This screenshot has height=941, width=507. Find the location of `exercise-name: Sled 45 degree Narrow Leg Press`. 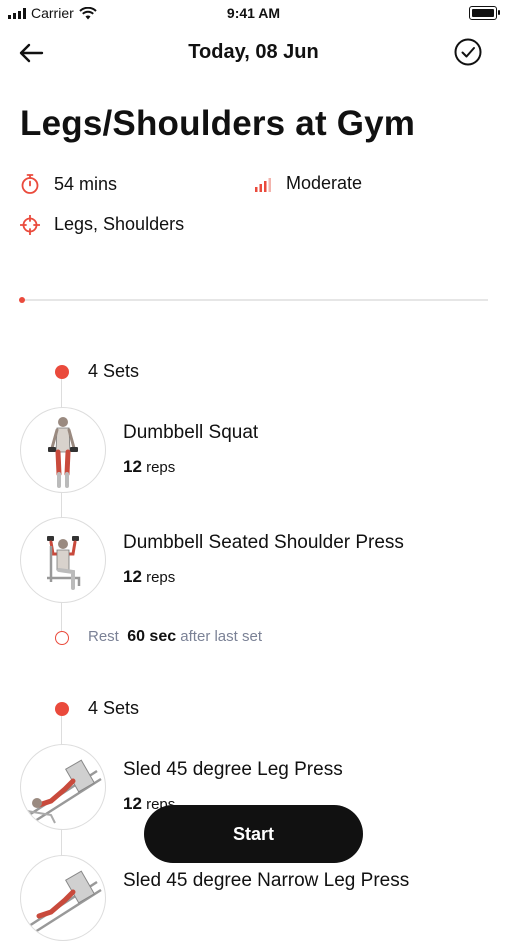

exercise-name: Sled 45 degree Narrow Leg Press is located at coordinates (266, 881).